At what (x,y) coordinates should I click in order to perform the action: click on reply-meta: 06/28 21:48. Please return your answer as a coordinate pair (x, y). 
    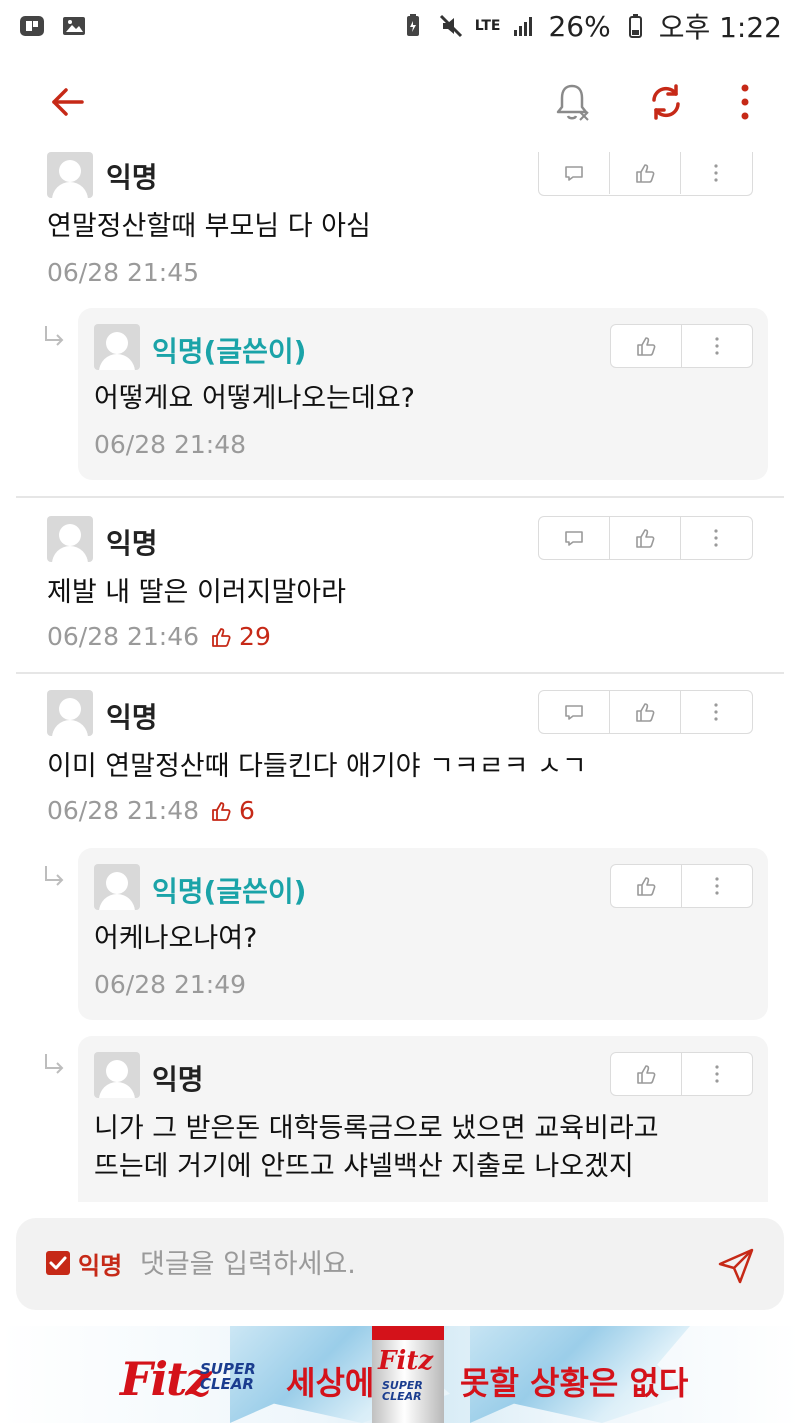
    Looking at the image, I should click on (170, 444).